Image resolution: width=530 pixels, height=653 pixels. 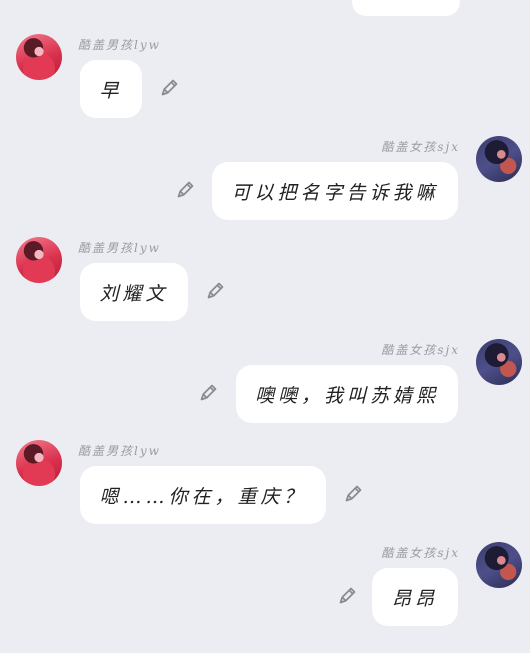 What do you see at coordinates (111, 89) in the screenshot?
I see `message-bubble: 早` at bounding box center [111, 89].